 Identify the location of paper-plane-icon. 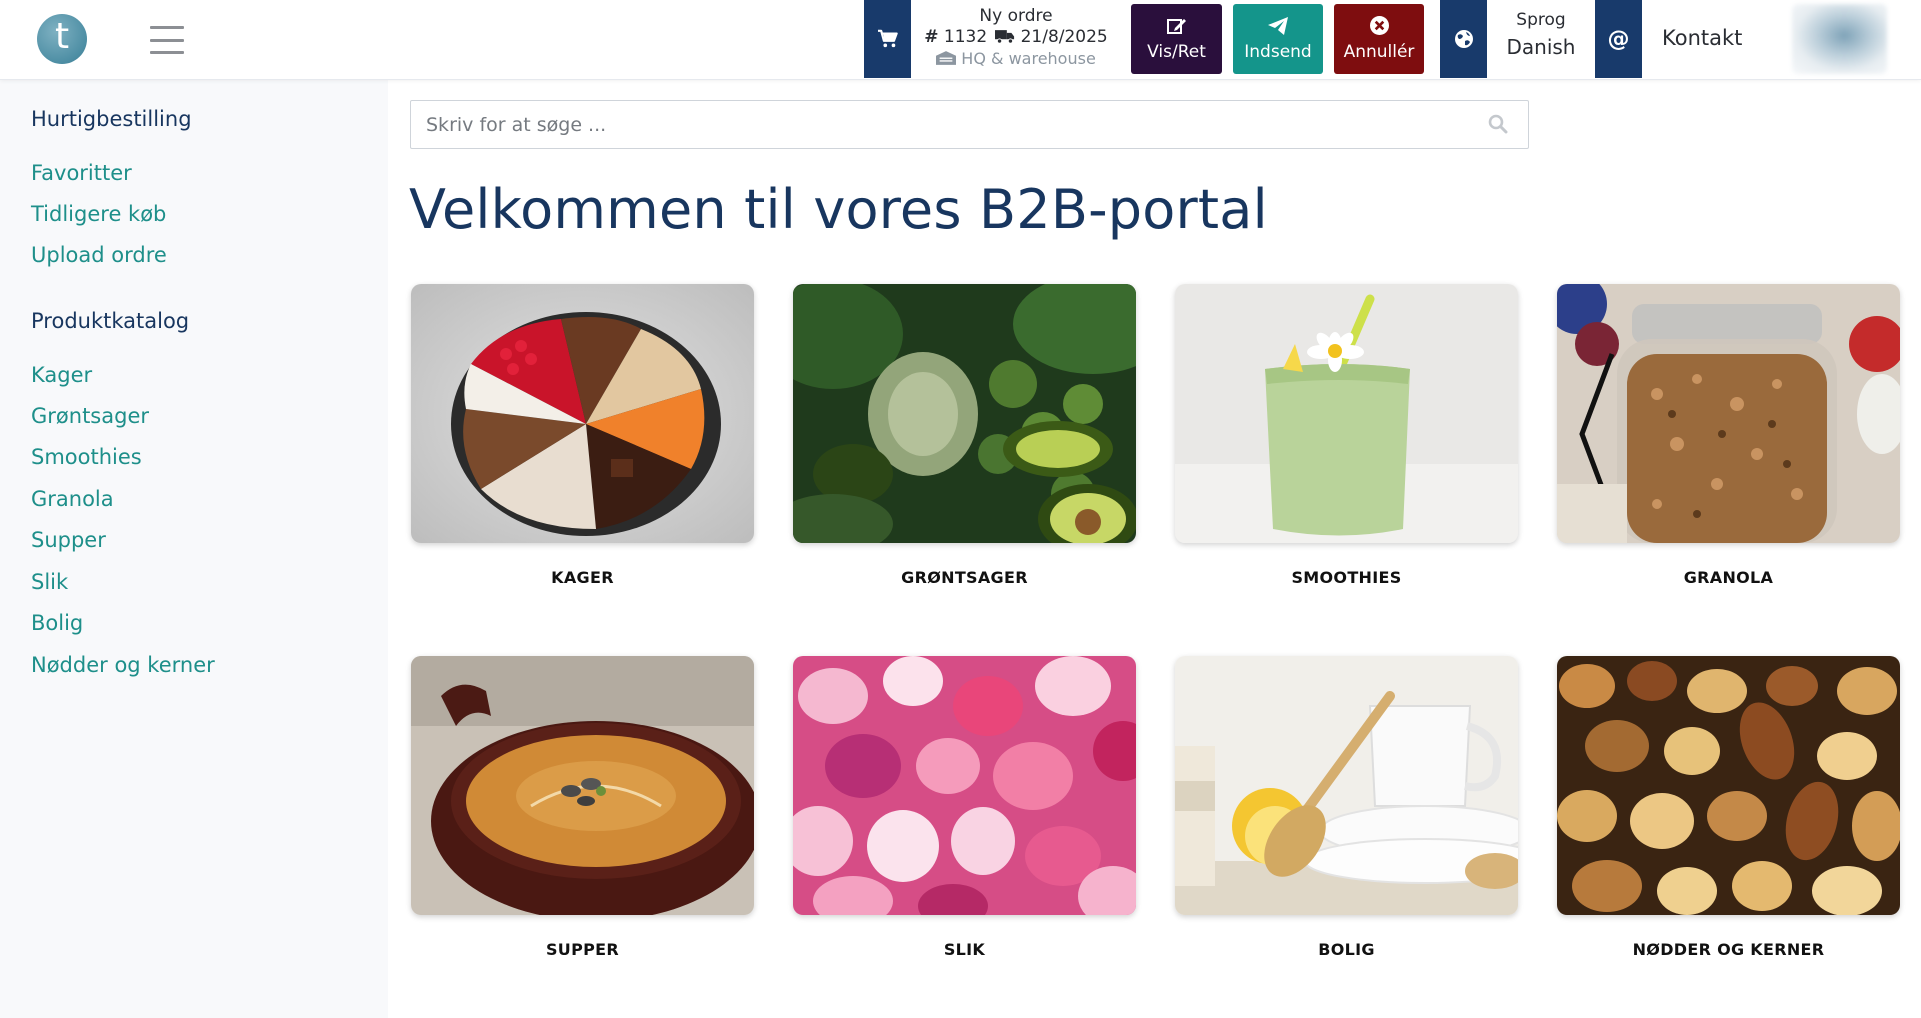
(1278, 27).